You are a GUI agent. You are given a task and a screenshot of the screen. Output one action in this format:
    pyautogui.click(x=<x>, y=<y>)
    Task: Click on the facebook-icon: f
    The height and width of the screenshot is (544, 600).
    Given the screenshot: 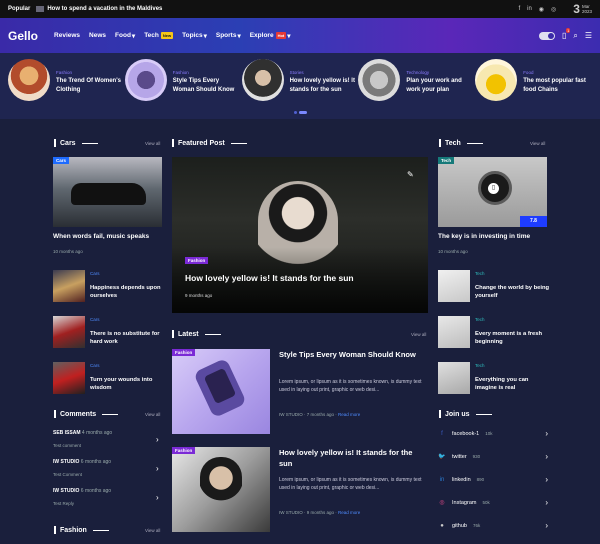 What is the action you would take?
    pyautogui.click(x=519, y=9)
    